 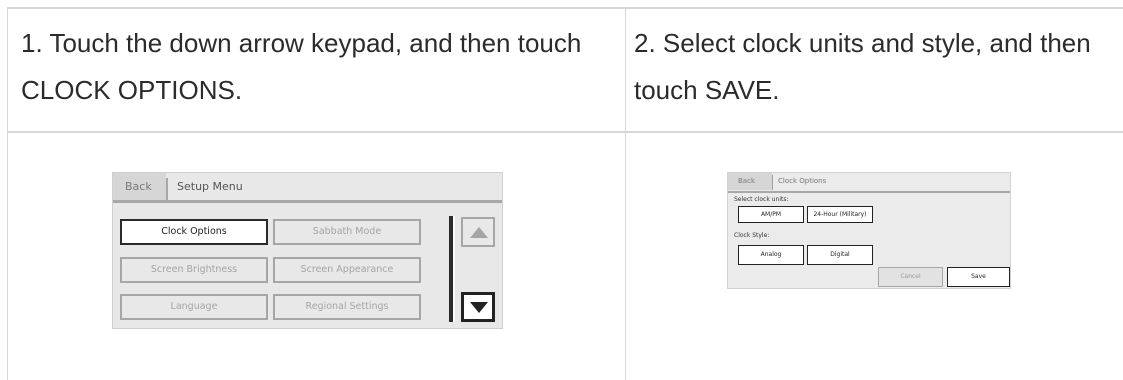 I want to click on regional-settings-button: Regional Settings, so click(x=347, y=307).